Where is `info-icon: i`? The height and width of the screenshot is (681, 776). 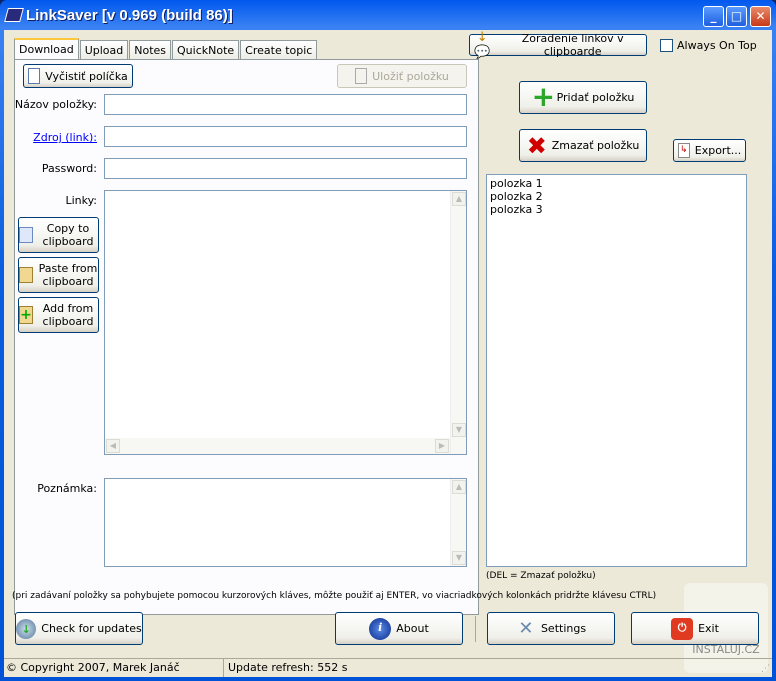
info-icon: i is located at coordinates (380, 628).